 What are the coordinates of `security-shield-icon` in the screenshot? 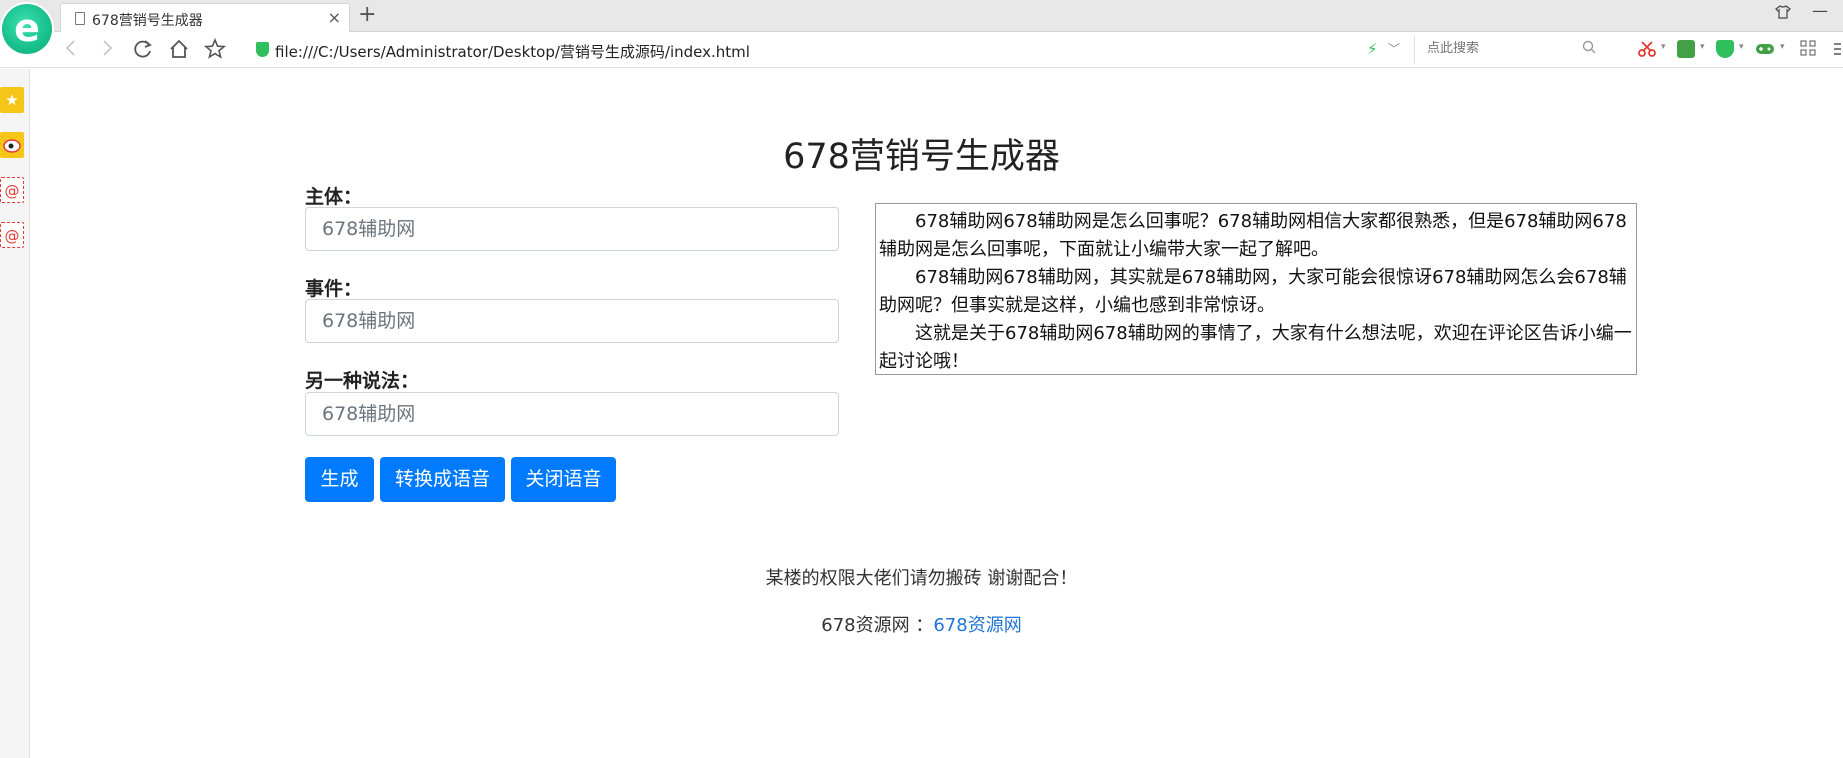 It's located at (262, 49).